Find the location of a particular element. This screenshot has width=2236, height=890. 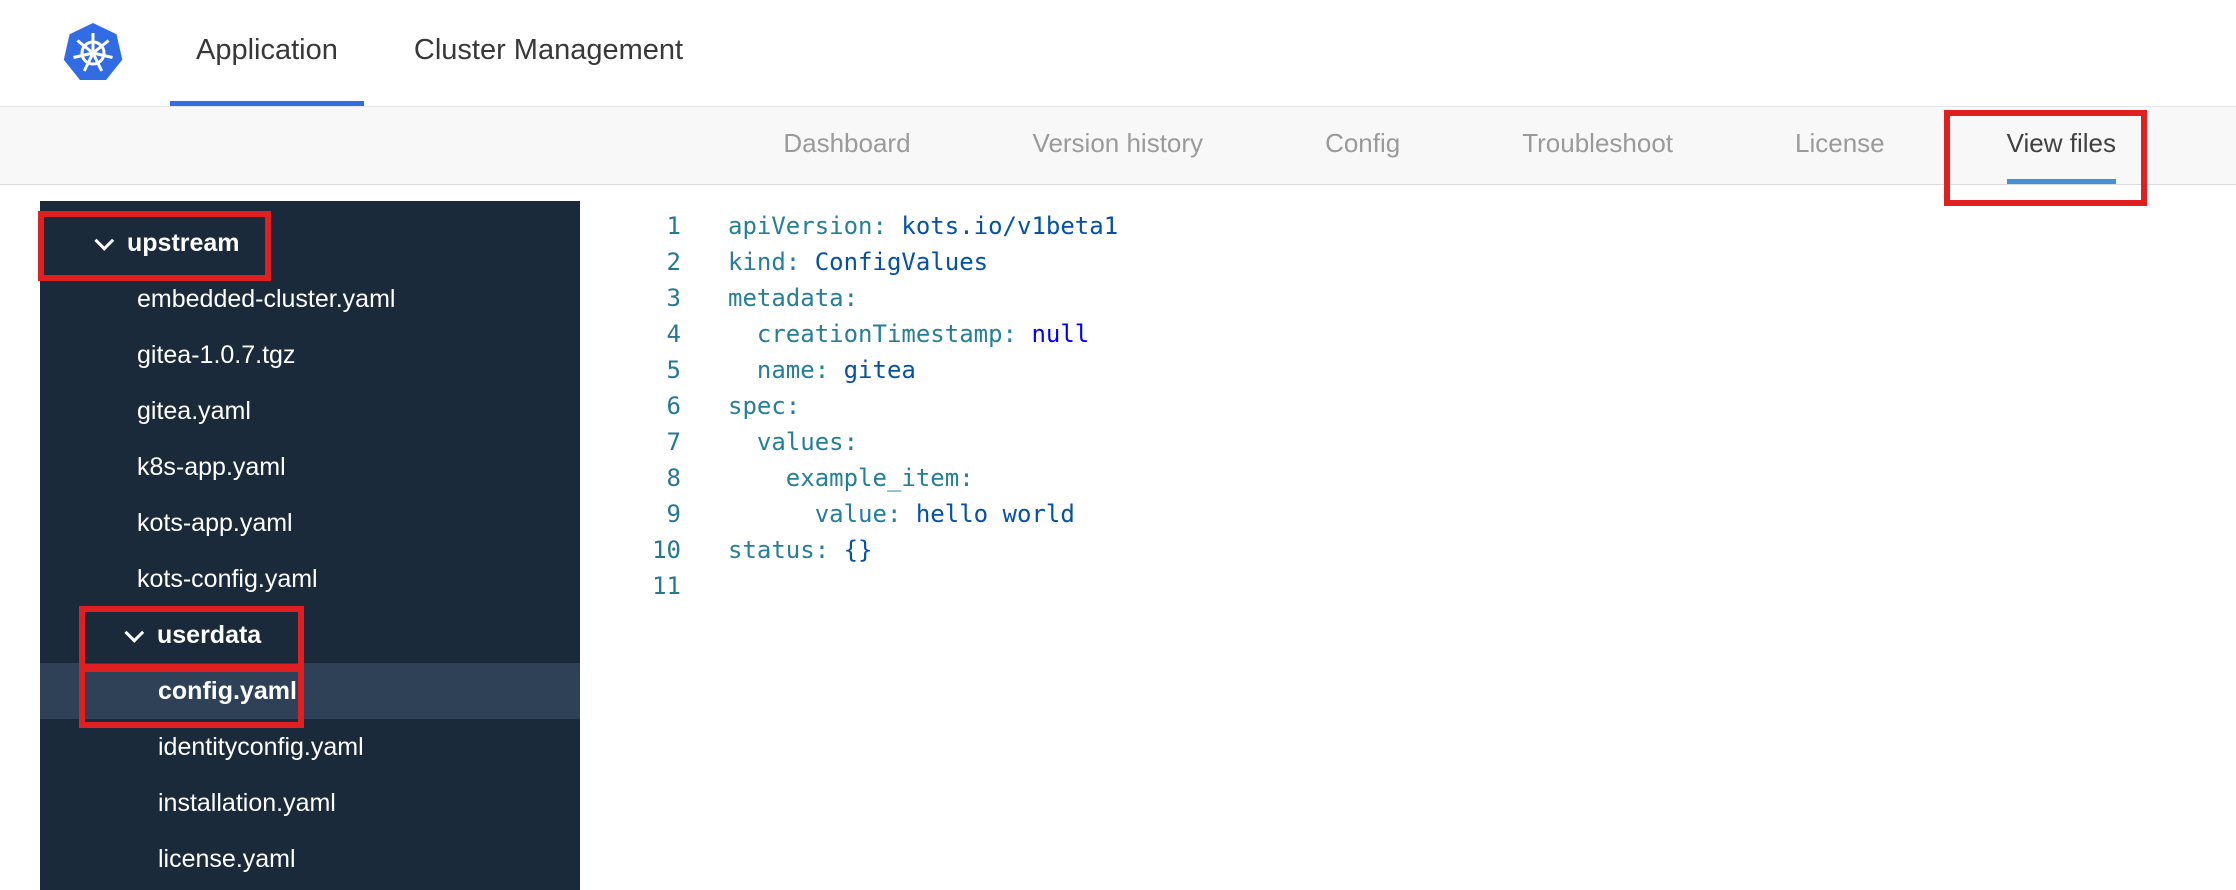

tree-file-identityconfig-yaml: identityconfig.yaml is located at coordinates (310, 747).